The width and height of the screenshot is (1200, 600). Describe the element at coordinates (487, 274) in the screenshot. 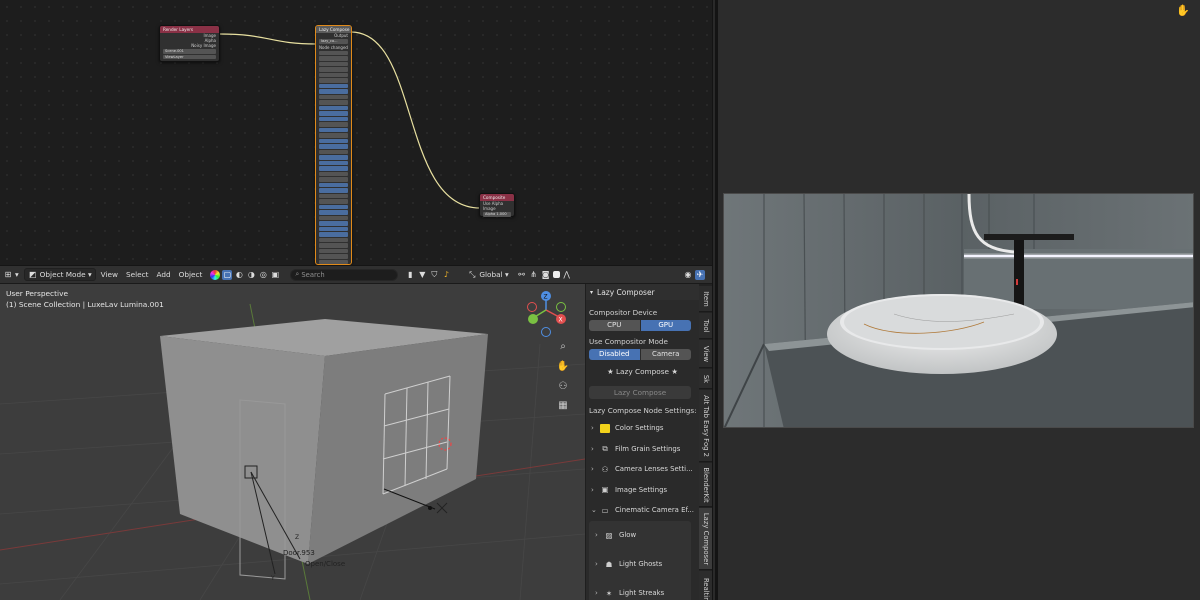

I see `transform-orientation-select: ⤡ Global ▾` at that location.